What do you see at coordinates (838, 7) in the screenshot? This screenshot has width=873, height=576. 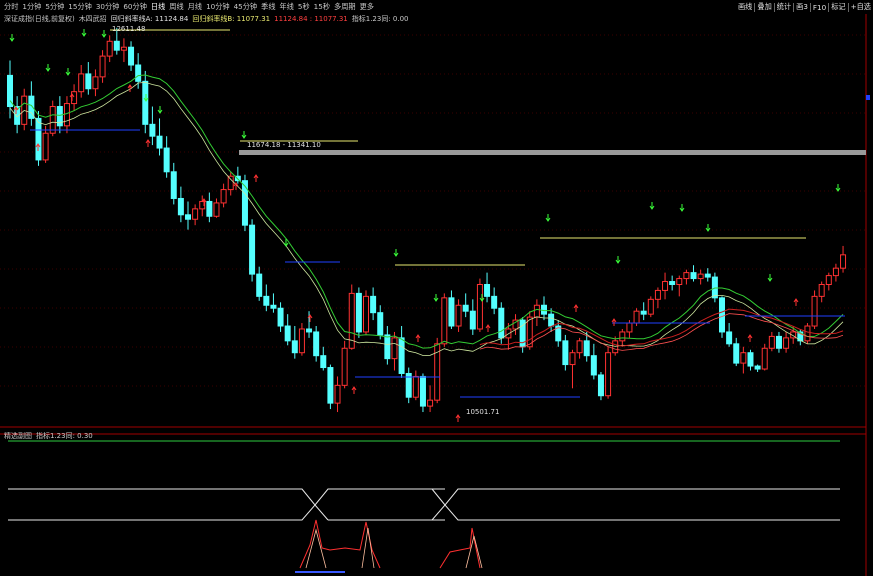 I see `toolbar-button-5: 标记` at bounding box center [838, 7].